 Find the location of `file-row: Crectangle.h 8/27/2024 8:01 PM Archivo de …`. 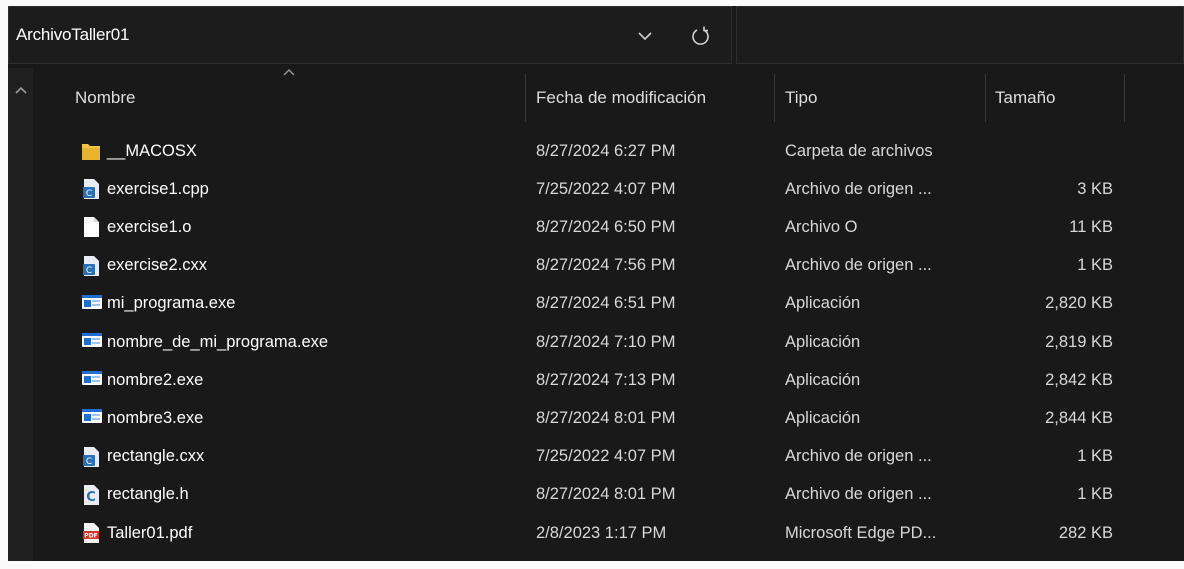

file-row: Crectangle.h 8/27/2024 8:01 PM Archivo de … is located at coordinates (608, 495).